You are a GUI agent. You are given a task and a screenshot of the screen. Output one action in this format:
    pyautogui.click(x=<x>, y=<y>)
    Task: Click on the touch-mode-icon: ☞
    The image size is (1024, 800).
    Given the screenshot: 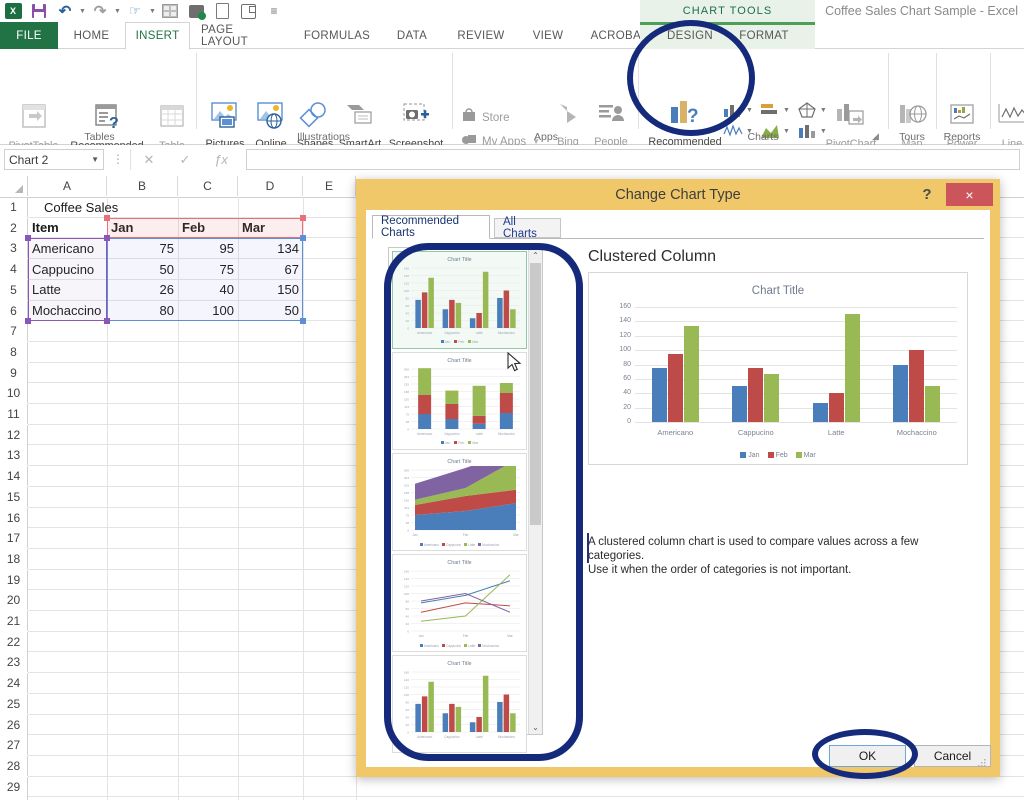 What is the action you would take?
    pyautogui.click(x=135, y=11)
    